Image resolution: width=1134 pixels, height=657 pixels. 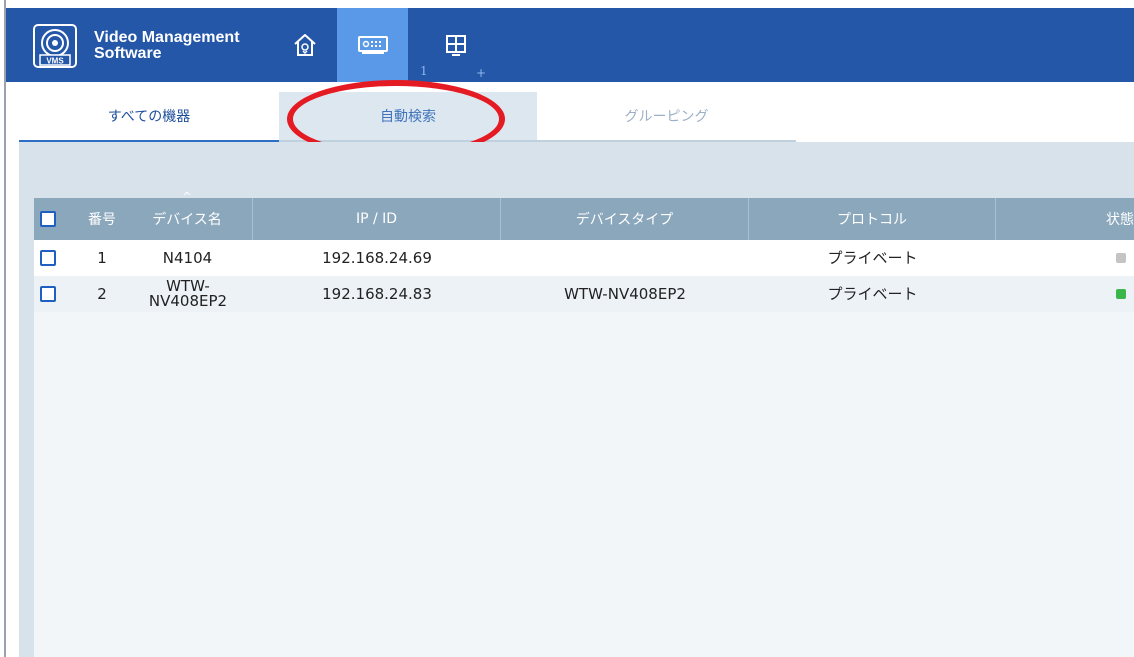 What do you see at coordinates (187, 196) in the screenshot?
I see `sort-ascending-icon: ^` at bounding box center [187, 196].